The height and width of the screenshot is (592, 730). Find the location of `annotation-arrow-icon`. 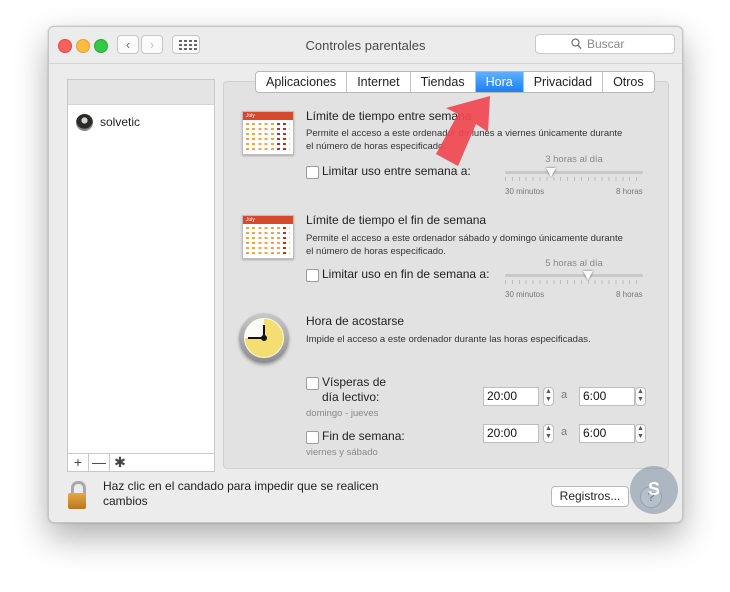

annotation-arrow-icon is located at coordinates (463, 131).